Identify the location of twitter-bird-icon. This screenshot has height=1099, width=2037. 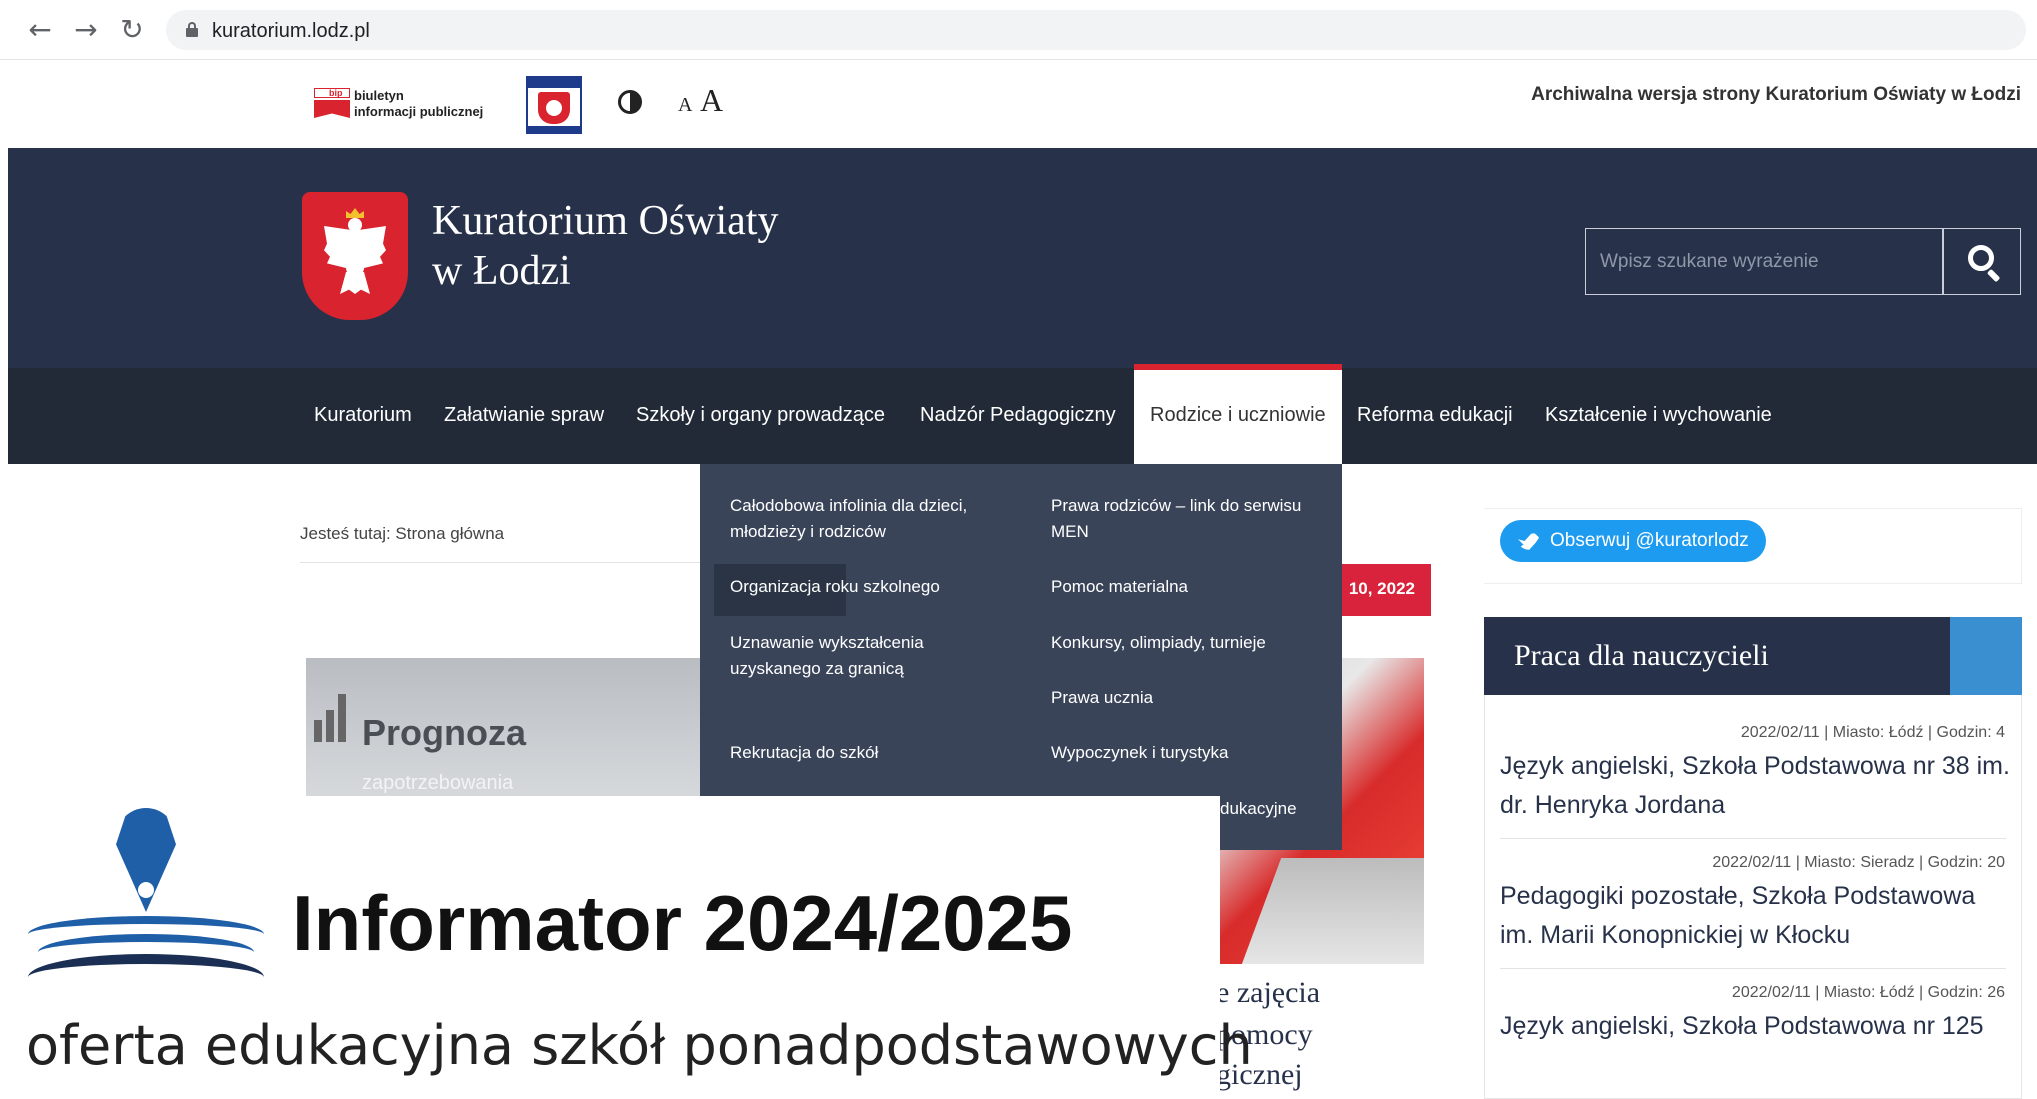
(1529, 541).